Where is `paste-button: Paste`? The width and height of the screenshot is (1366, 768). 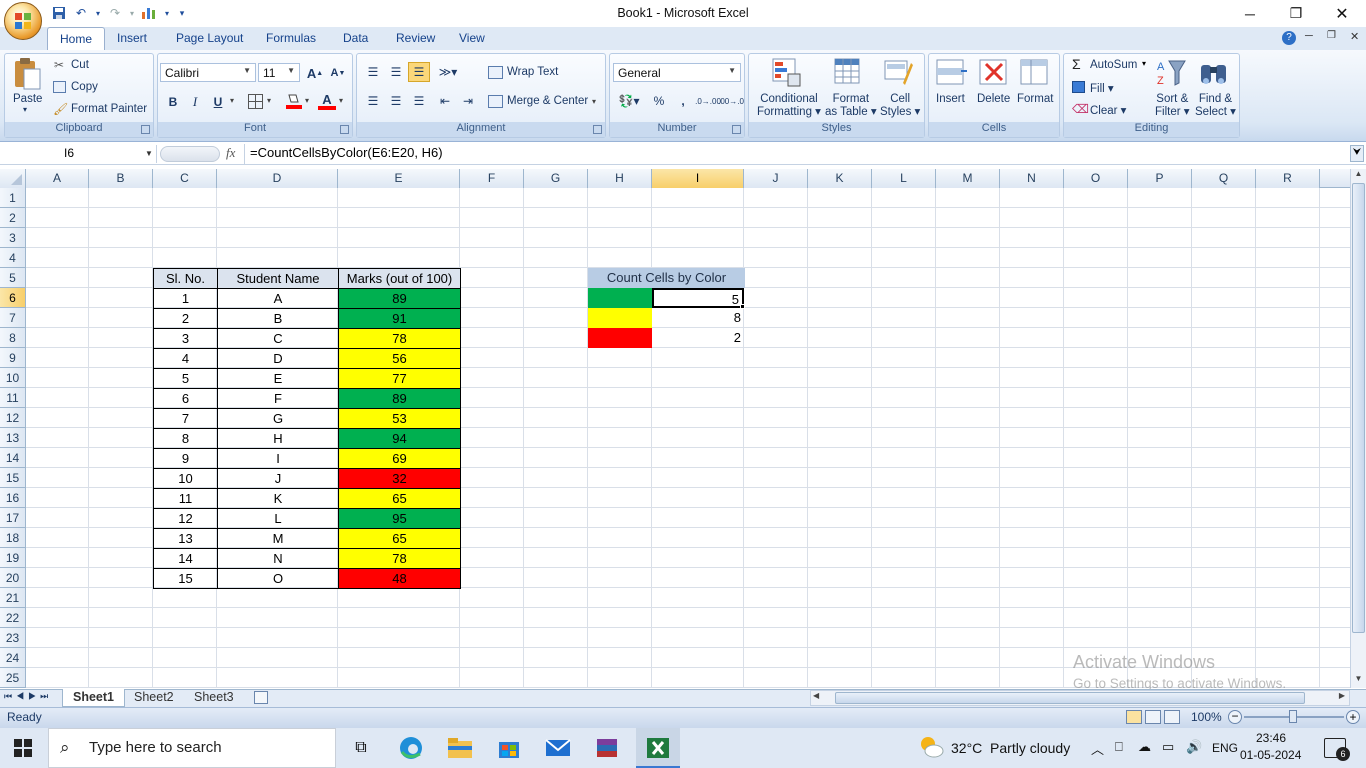 paste-button: Paste is located at coordinates (27, 99).